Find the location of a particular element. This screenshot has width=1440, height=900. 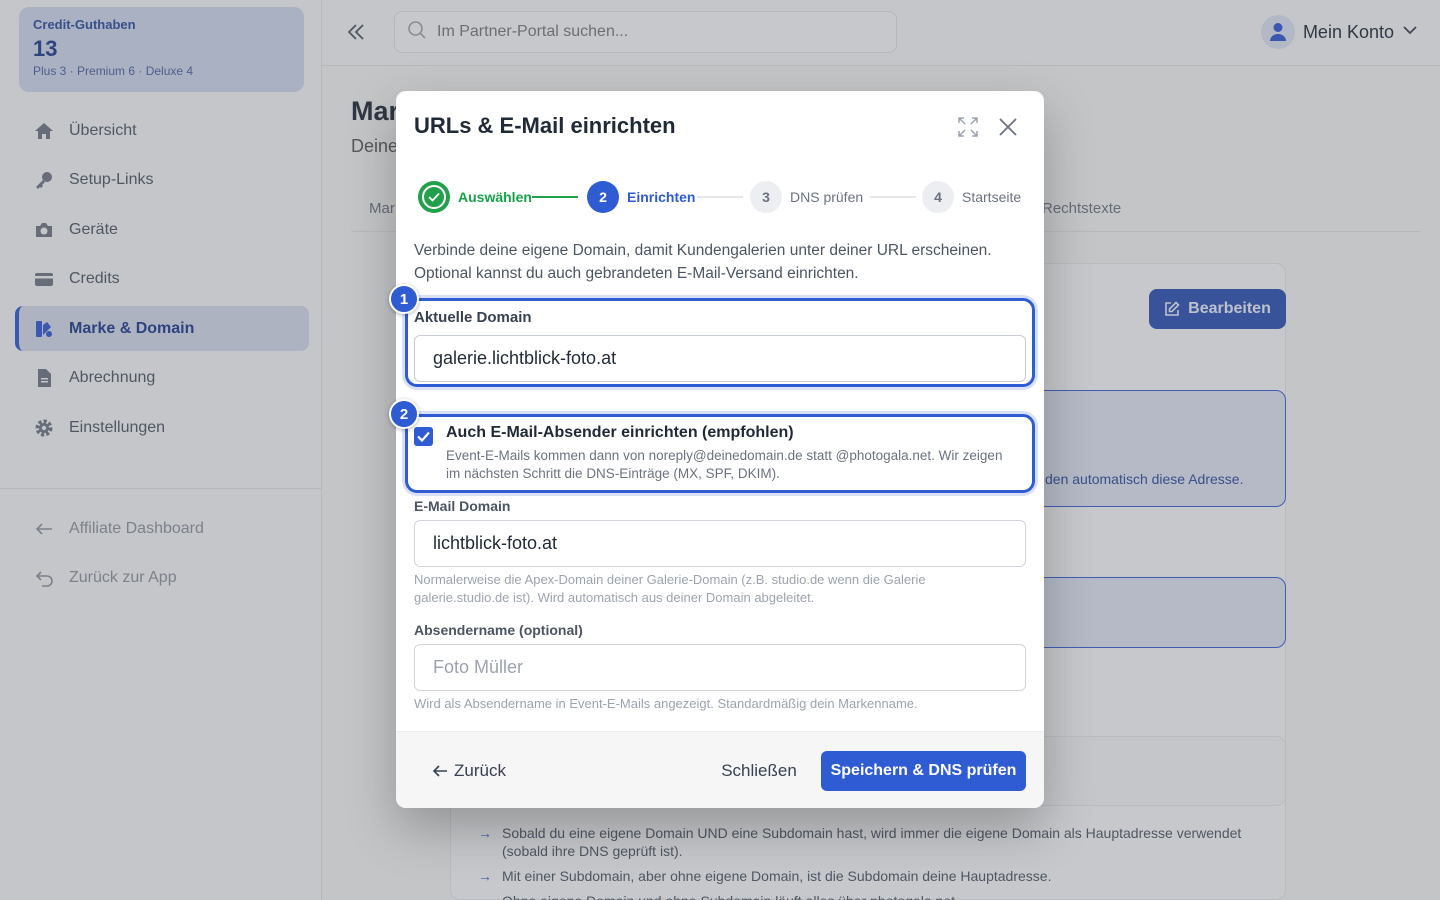

step-circle: 2 is located at coordinates (603, 197).